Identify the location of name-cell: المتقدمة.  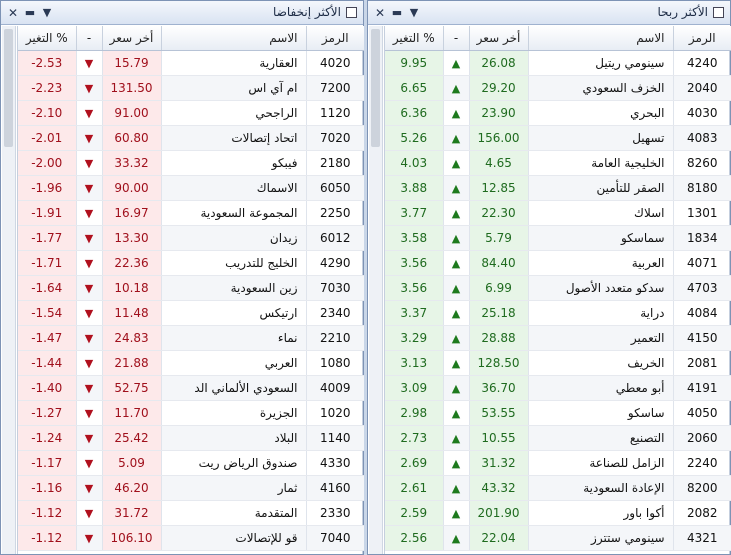
(234, 513).